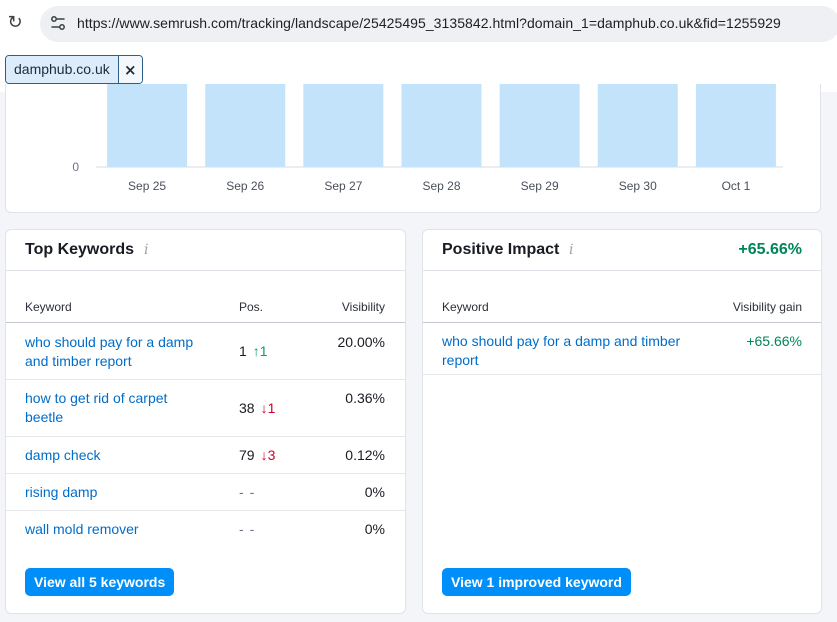  I want to click on keyword-link: rising damp, so click(61, 492).